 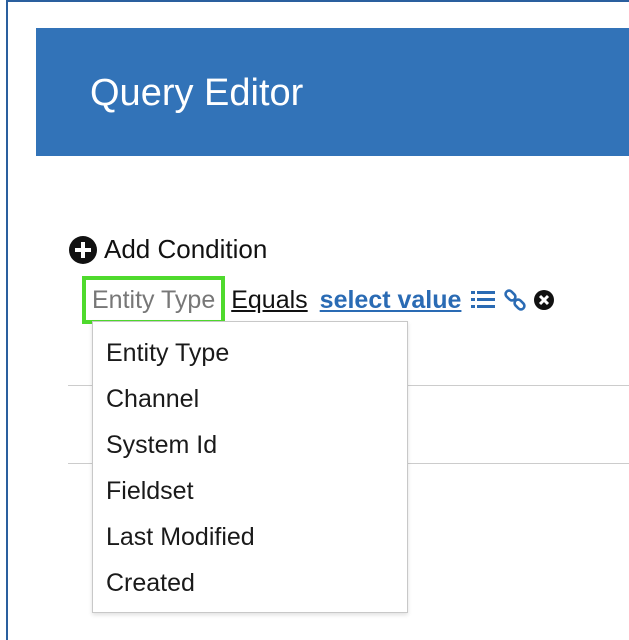 What do you see at coordinates (250, 353) in the screenshot?
I see `dropdown-item-entity-type: Entity Type` at bounding box center [250, 353].